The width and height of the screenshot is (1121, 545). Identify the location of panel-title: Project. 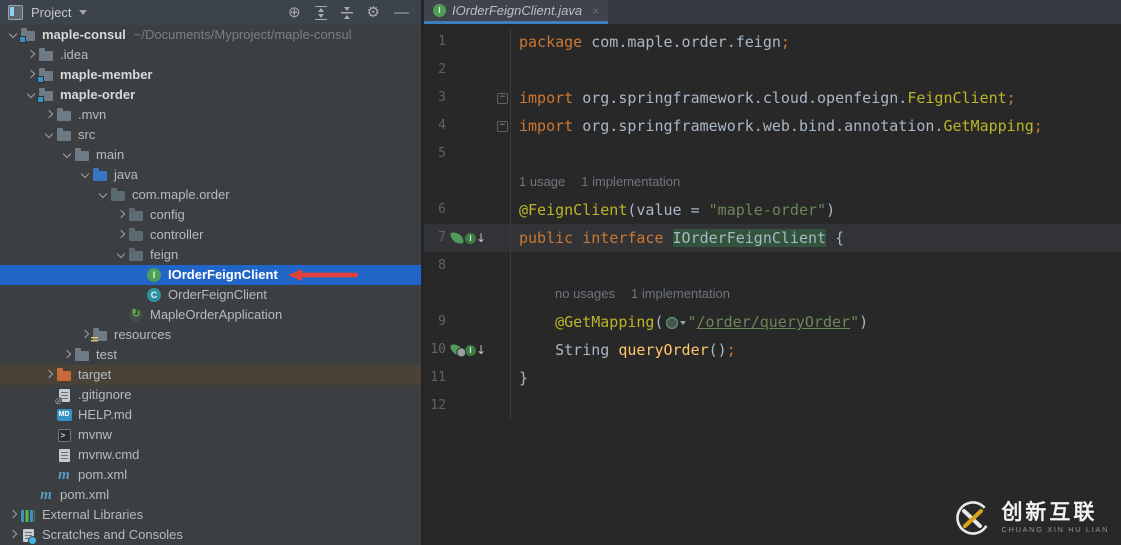
(51, 12).